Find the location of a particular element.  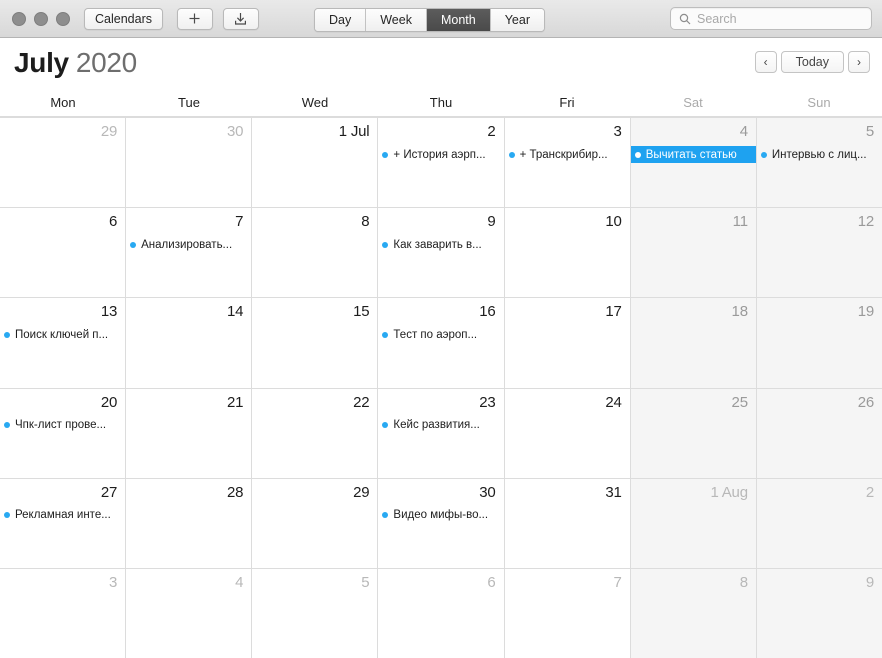

calendar-event: Вычитать статью is located at coordinates (693, 154).